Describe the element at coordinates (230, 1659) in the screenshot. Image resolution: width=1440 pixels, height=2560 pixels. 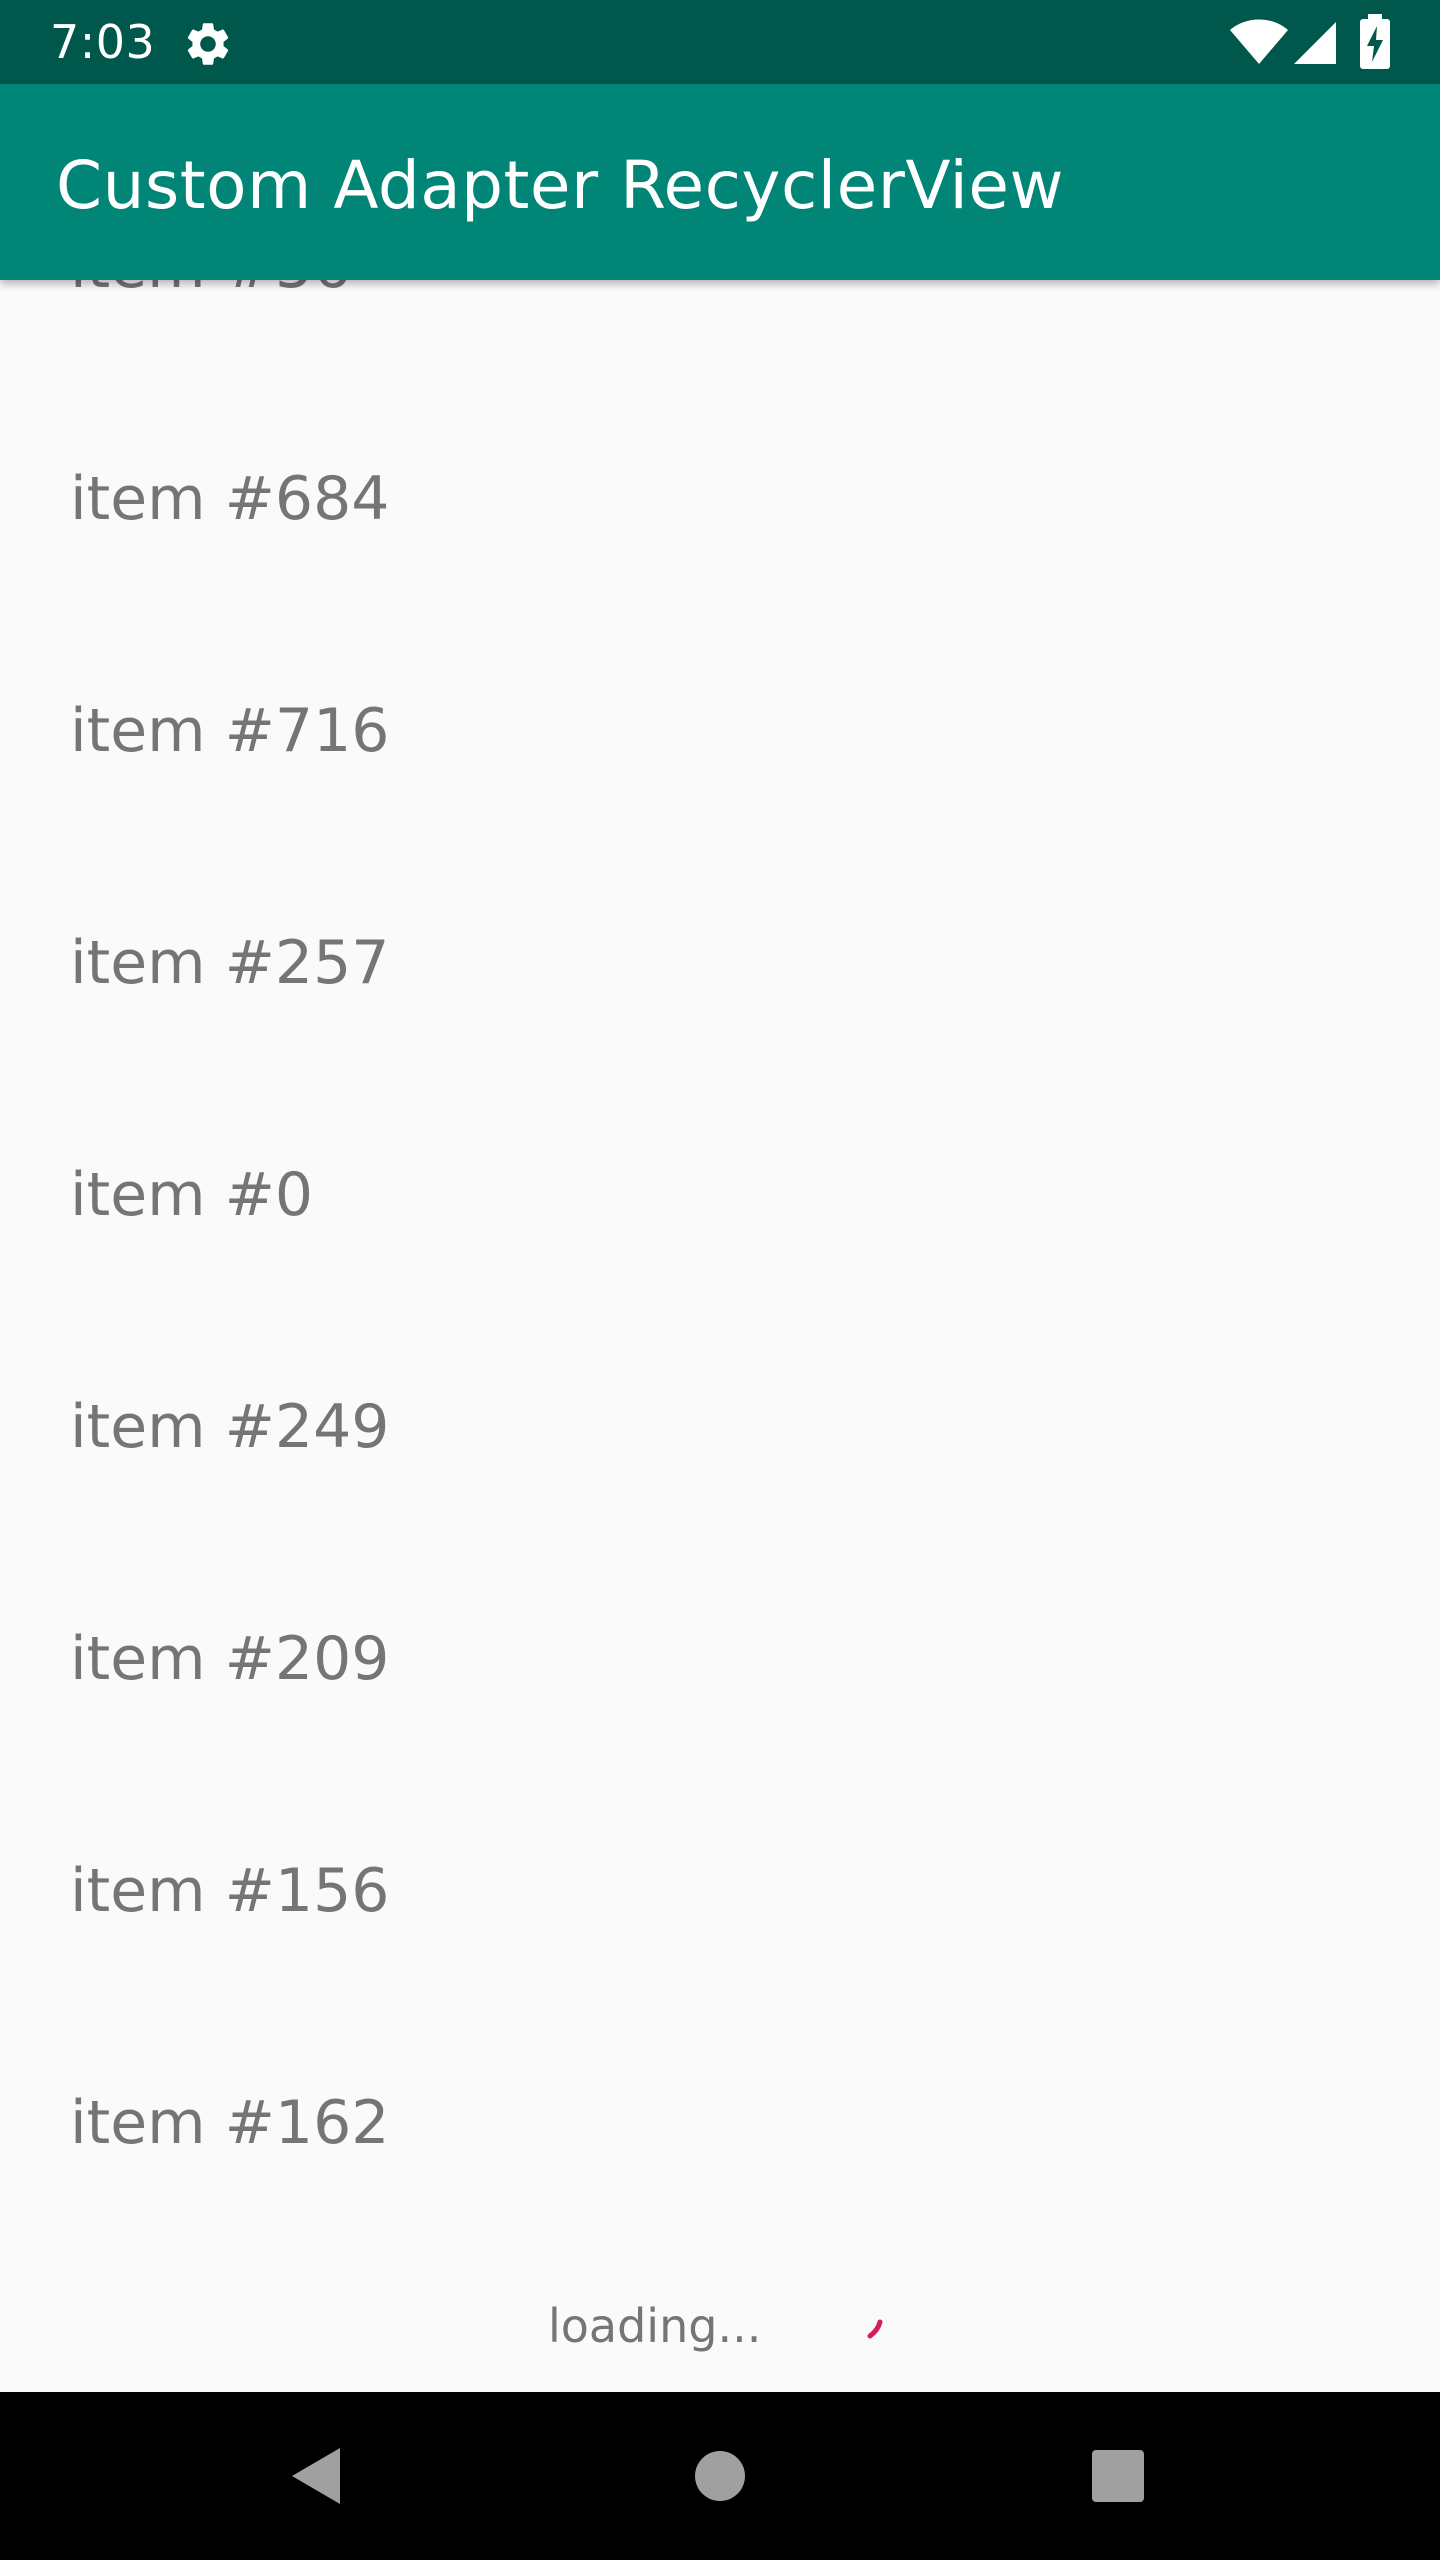
I see `list-item-label: item #209` at that location.